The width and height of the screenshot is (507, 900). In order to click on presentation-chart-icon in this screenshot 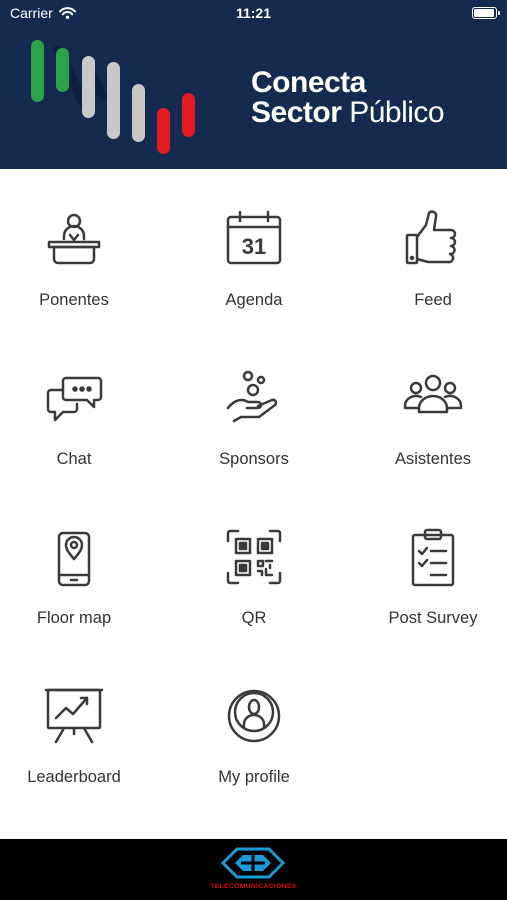, I will do `click(74, 716)`.